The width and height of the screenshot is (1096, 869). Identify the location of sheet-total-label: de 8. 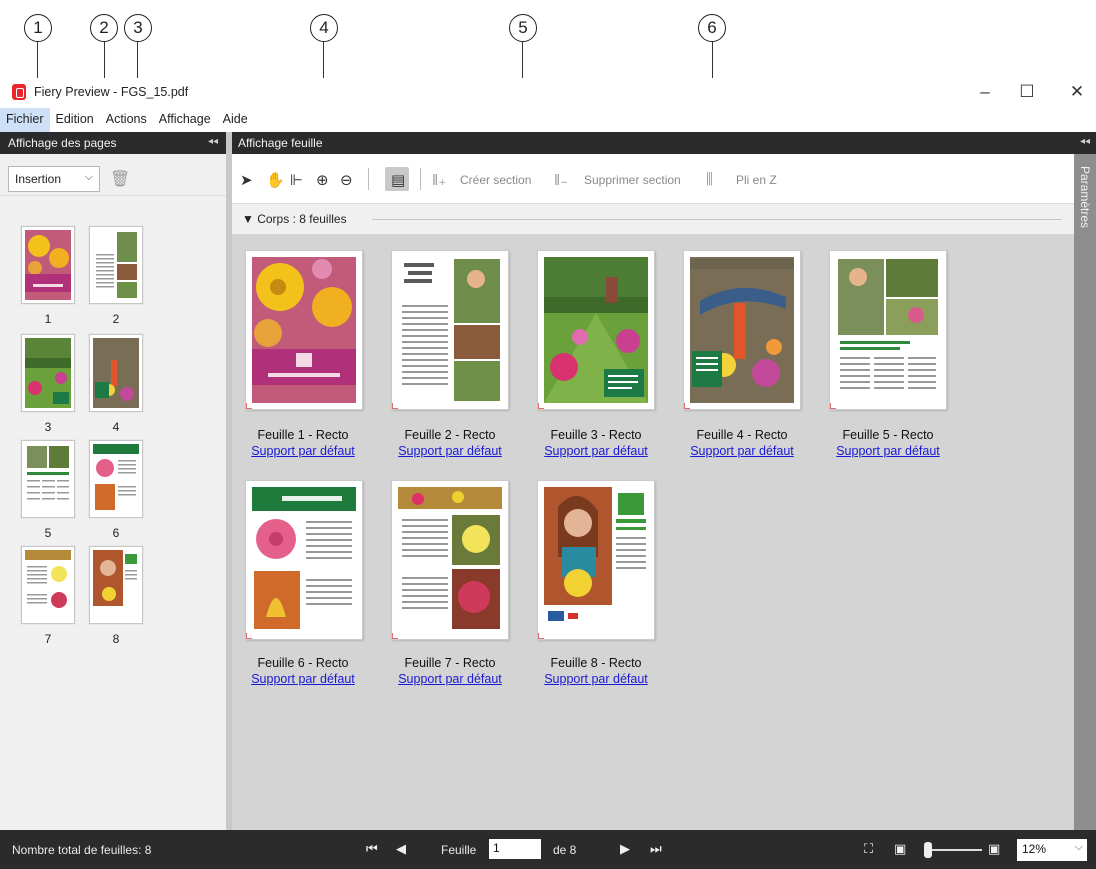
(565, 850).